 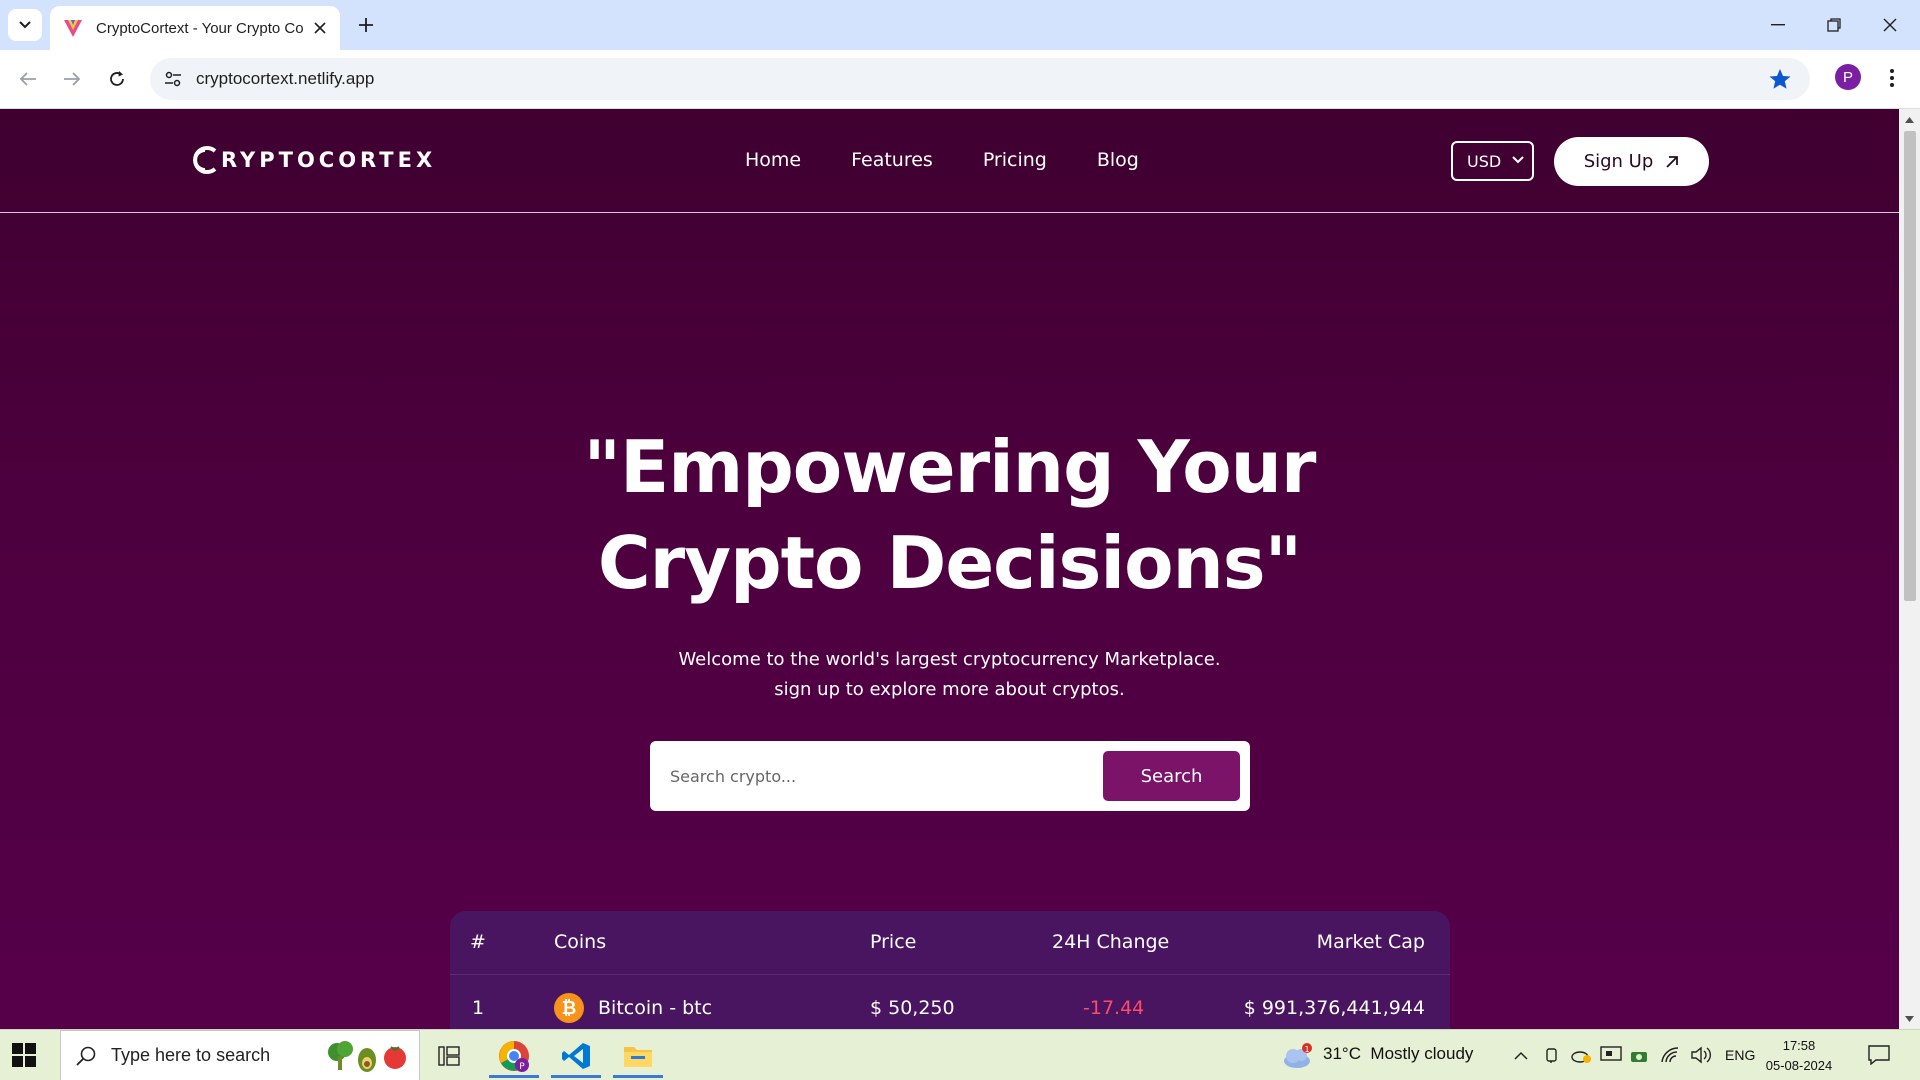 I want to click on back-button, so click(x=28, y=79).